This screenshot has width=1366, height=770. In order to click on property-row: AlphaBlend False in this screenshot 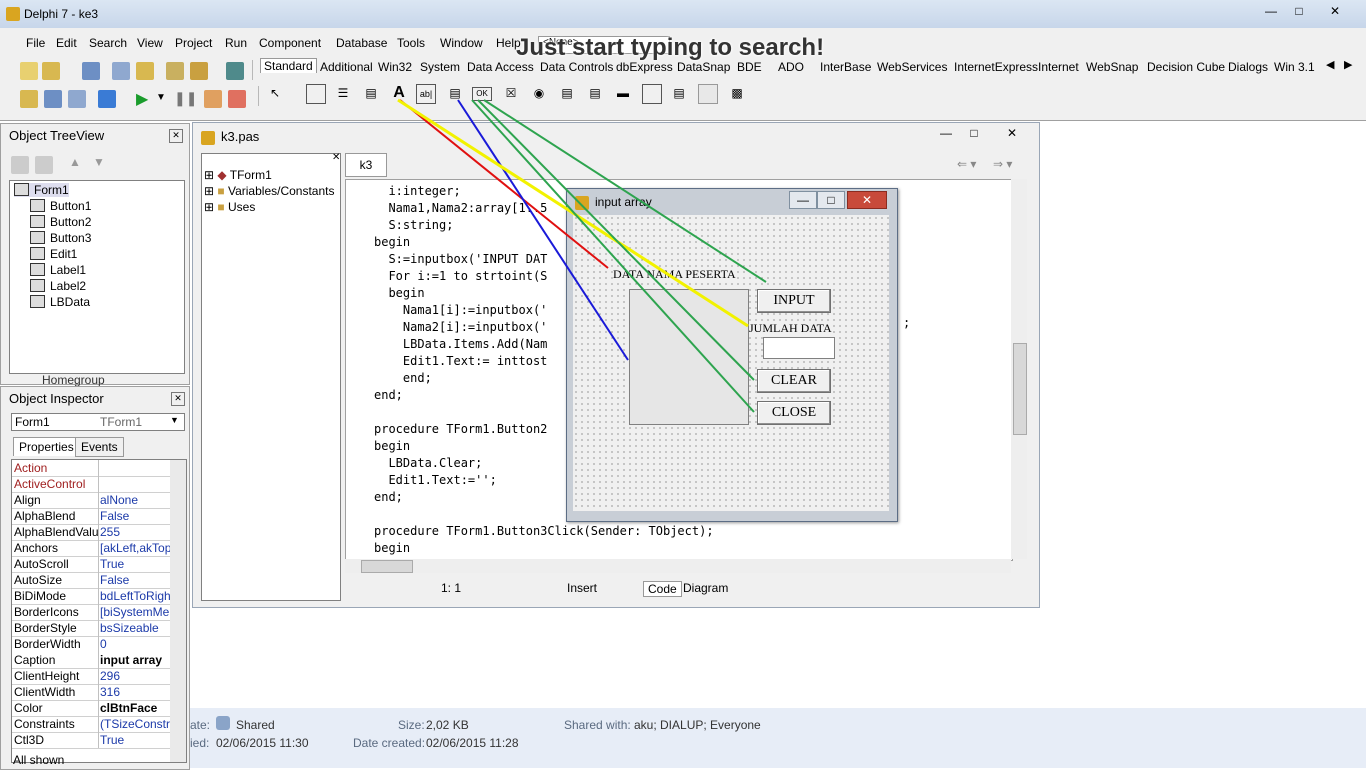, I will do `click(91, 516)`.